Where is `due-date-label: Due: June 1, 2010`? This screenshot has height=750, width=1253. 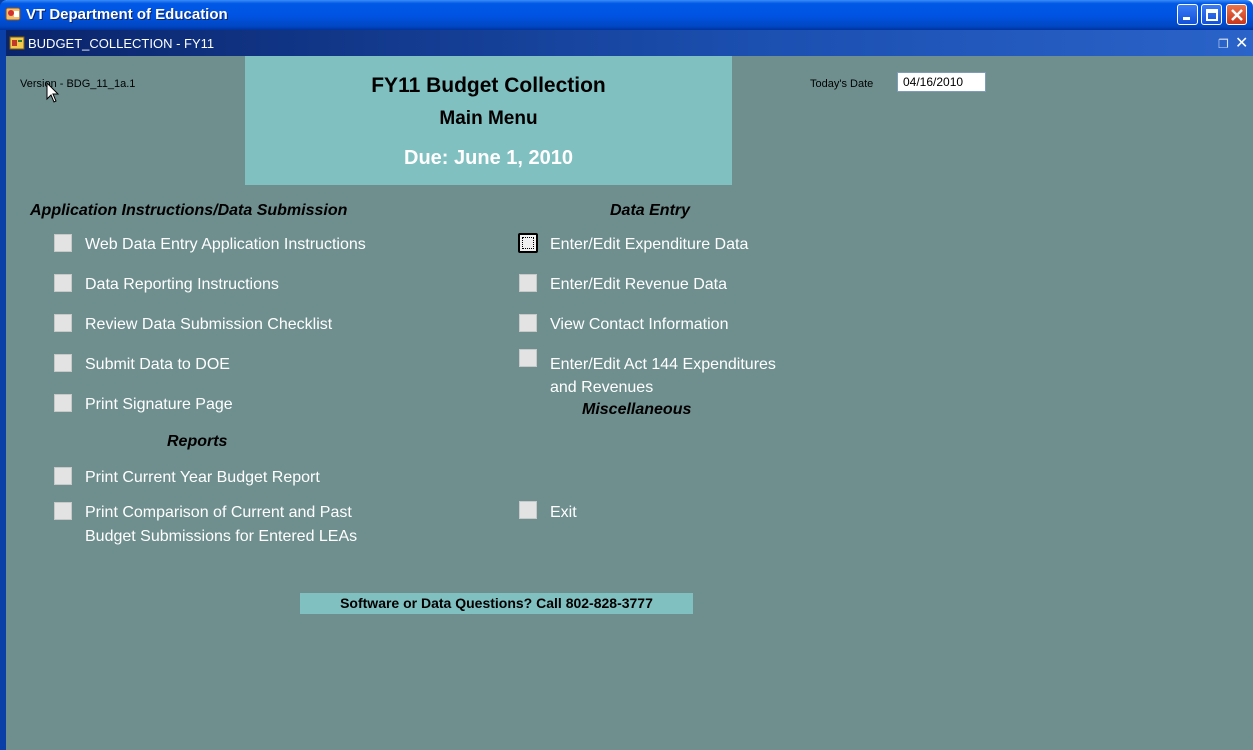
due-date-label: Due: June 1, 2010 is located at coordinates (488, 158).